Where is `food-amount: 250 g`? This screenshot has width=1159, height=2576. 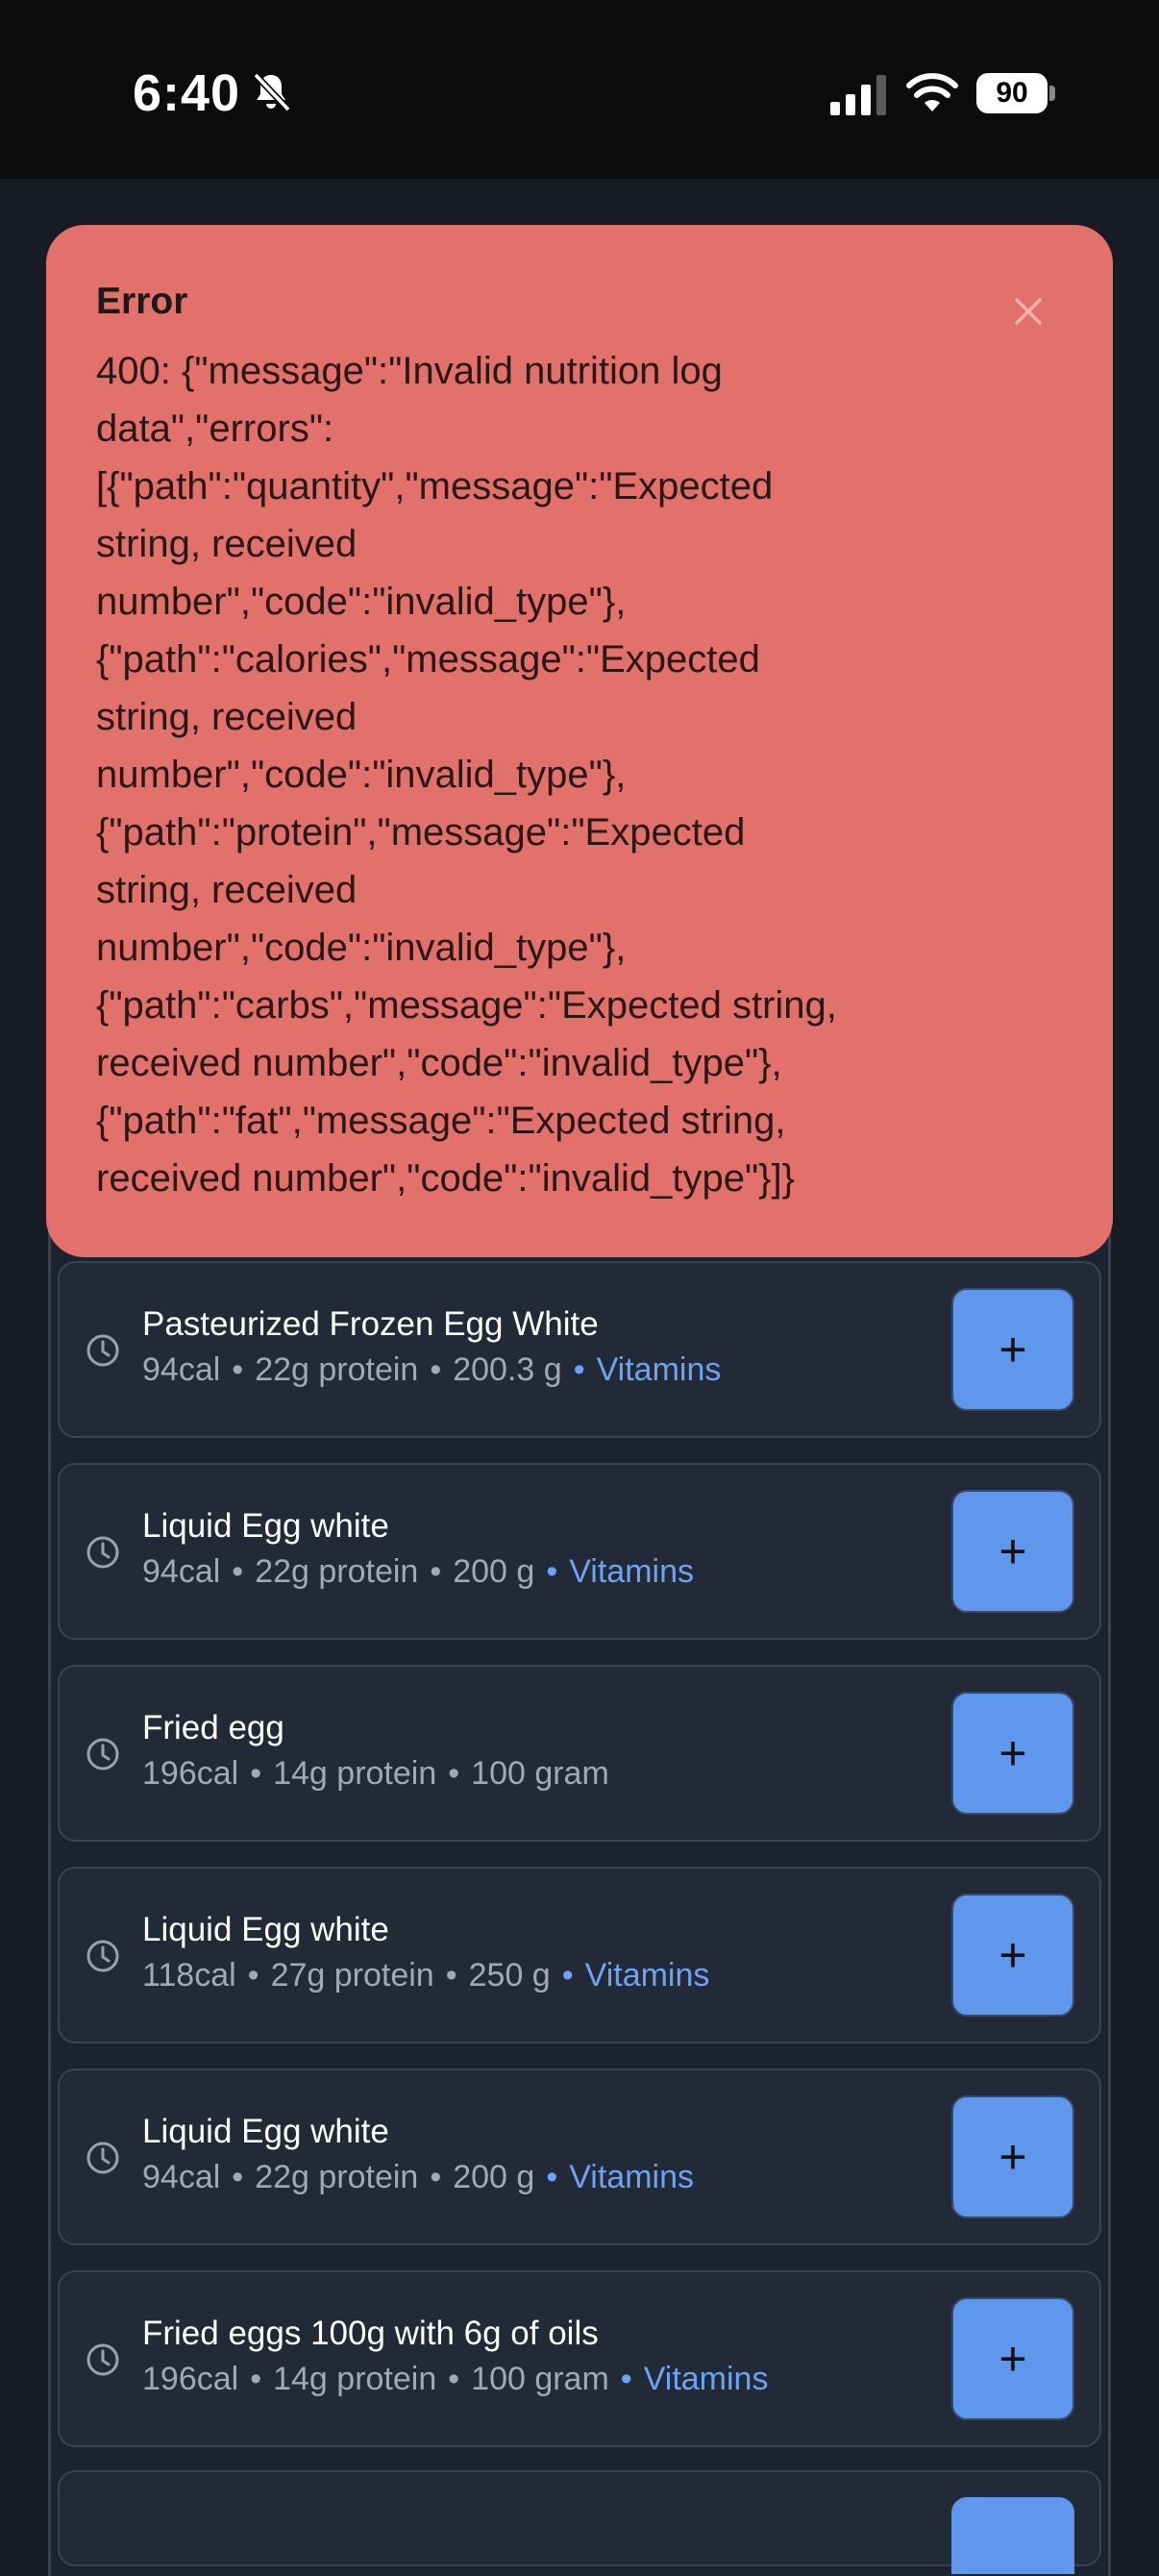 food-amount: 250 g is located at coordinates (509, 1976).